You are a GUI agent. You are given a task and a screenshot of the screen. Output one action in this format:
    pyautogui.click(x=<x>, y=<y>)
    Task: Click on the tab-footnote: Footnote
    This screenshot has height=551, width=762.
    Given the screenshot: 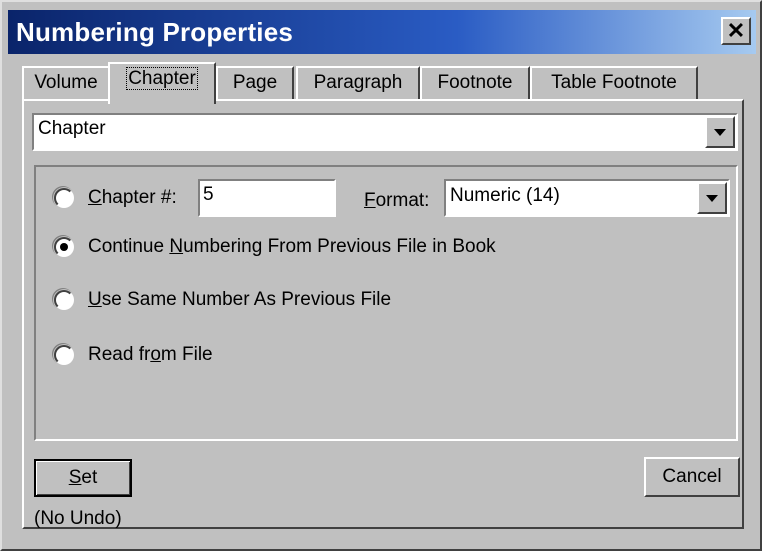 What is the action you would take?
    pyautogui.click(x=475, y=83)
    